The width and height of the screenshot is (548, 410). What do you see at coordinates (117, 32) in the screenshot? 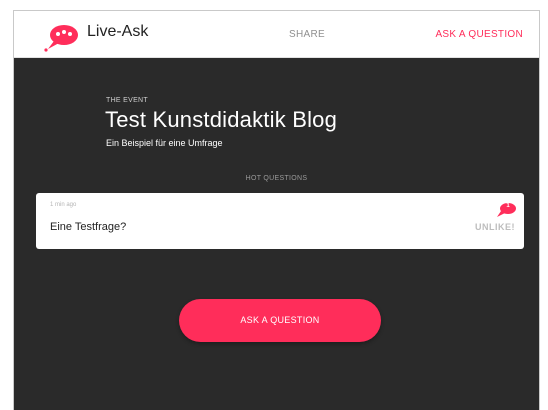
I see `app-name: Live-Ask` at bounding box center [117, 32].